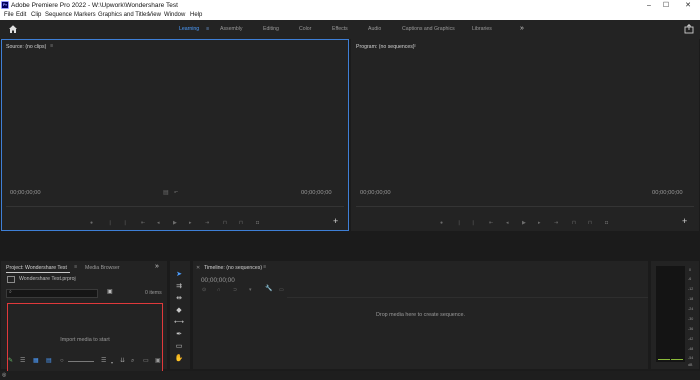 Image resolution: width=700 pixels, height=380 pixels. What do you see at coordinates (158, 361) in the screenshot?
I see `new-item-icon: ▣` at bounding box center [158, 361].